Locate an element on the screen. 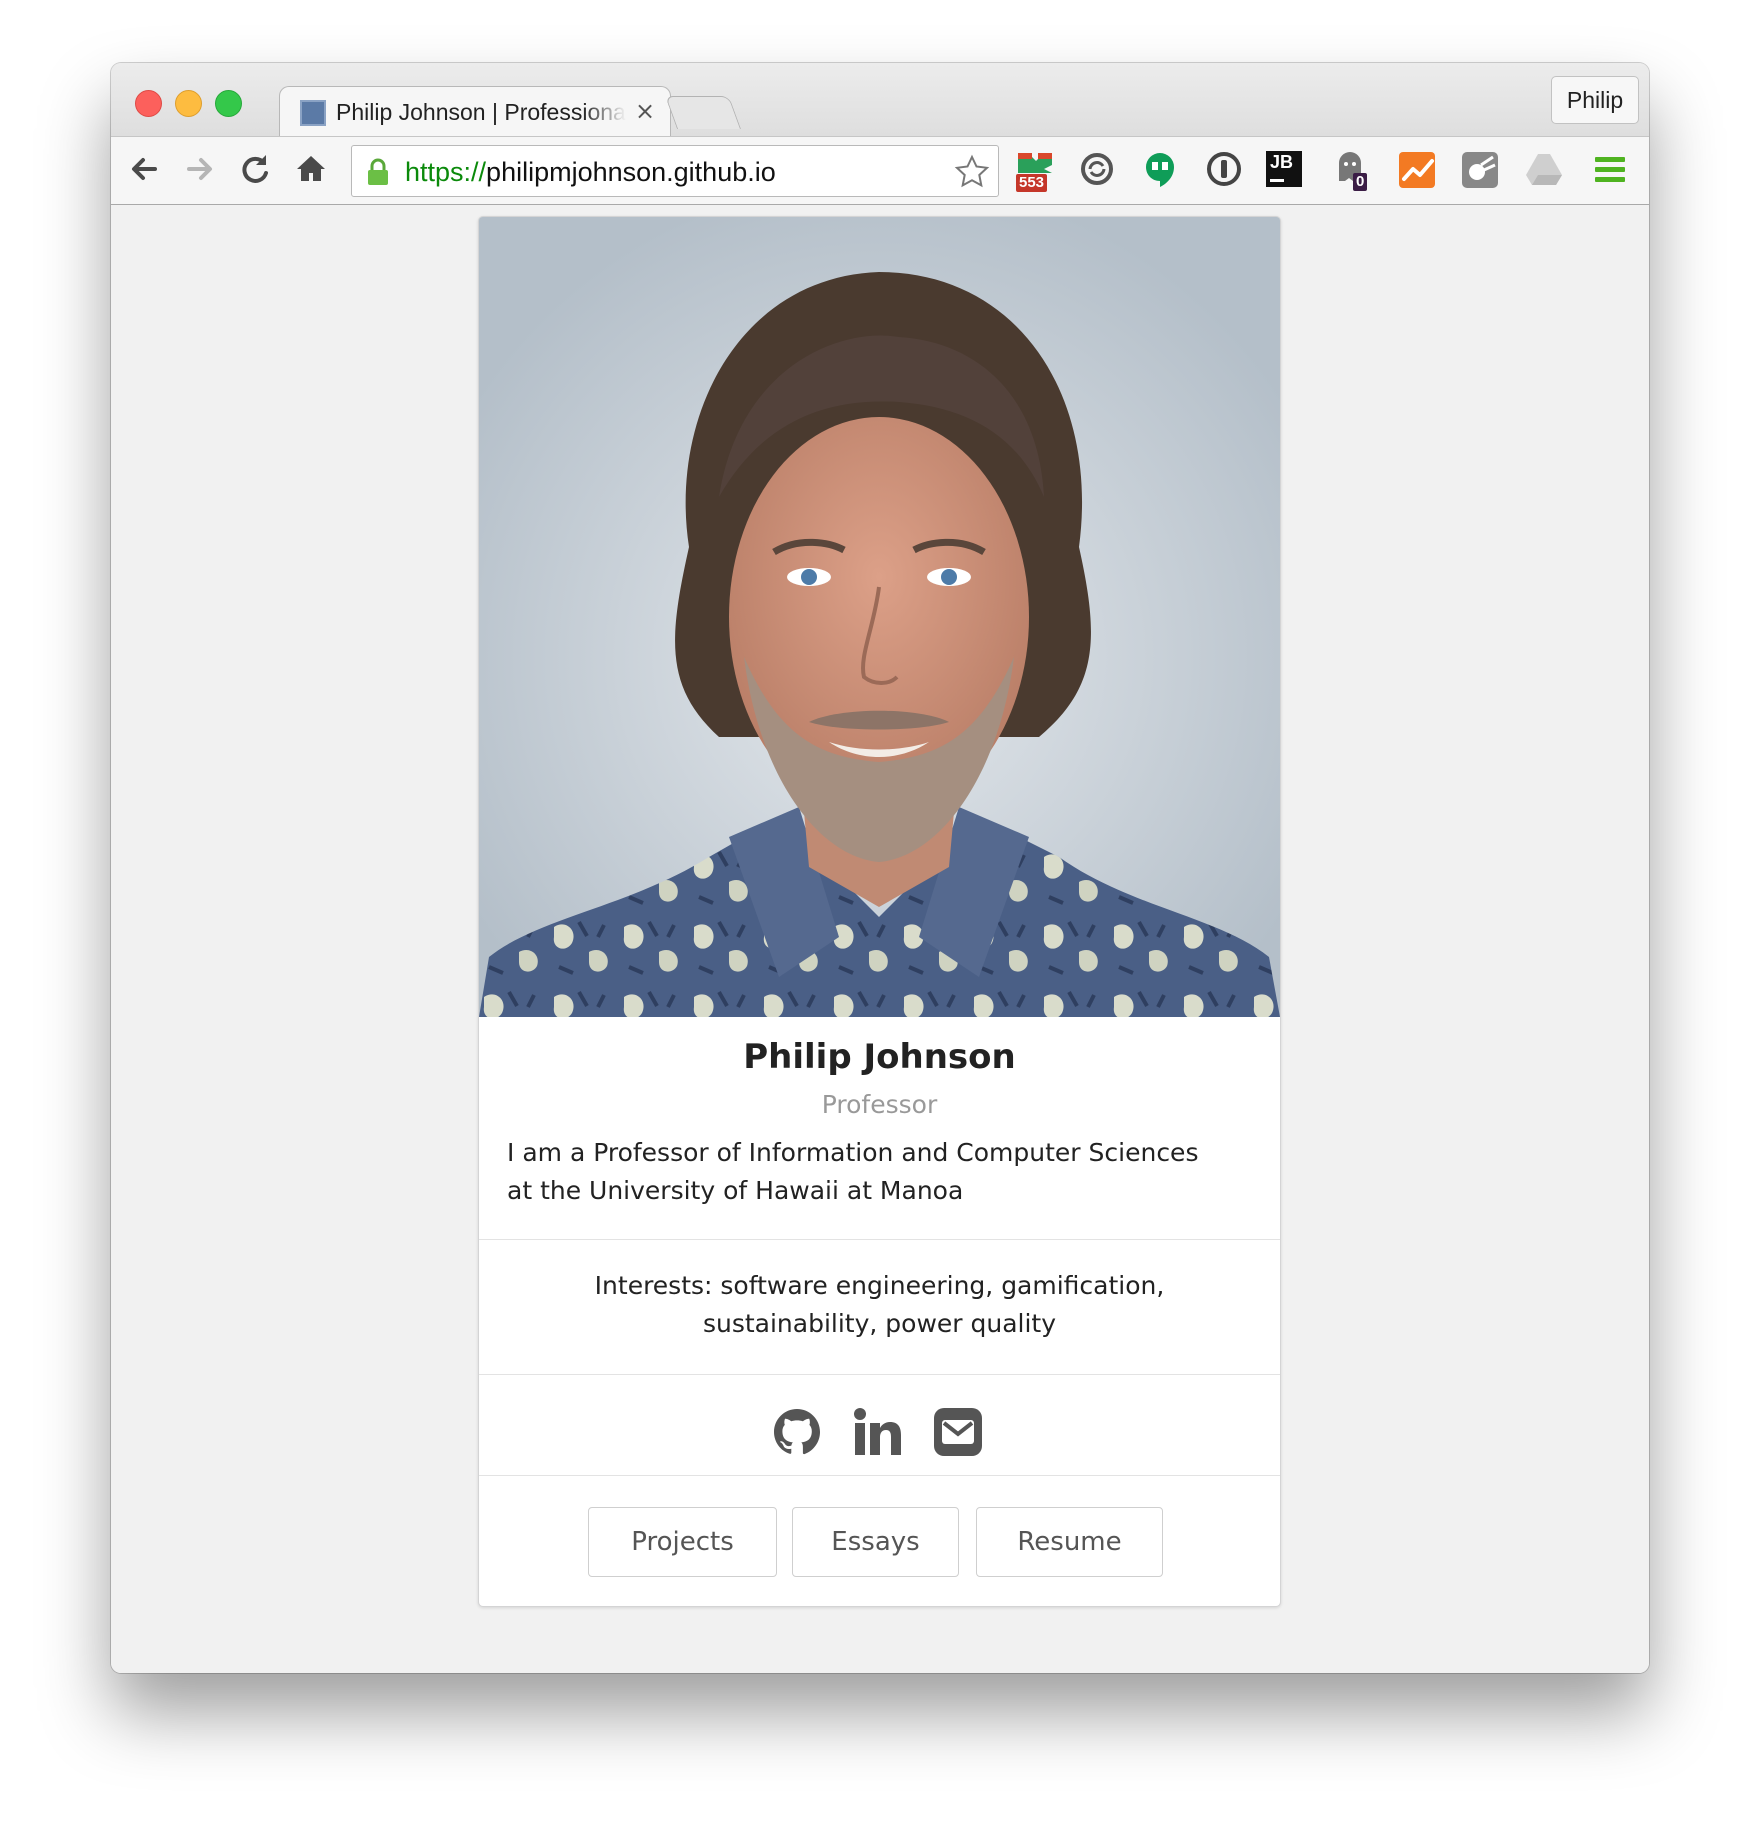 The height and width of the screenshot is (1834, 1760). tab-title: Philip Johnson | Professional Portfolio is located at coordinates (481, 112).